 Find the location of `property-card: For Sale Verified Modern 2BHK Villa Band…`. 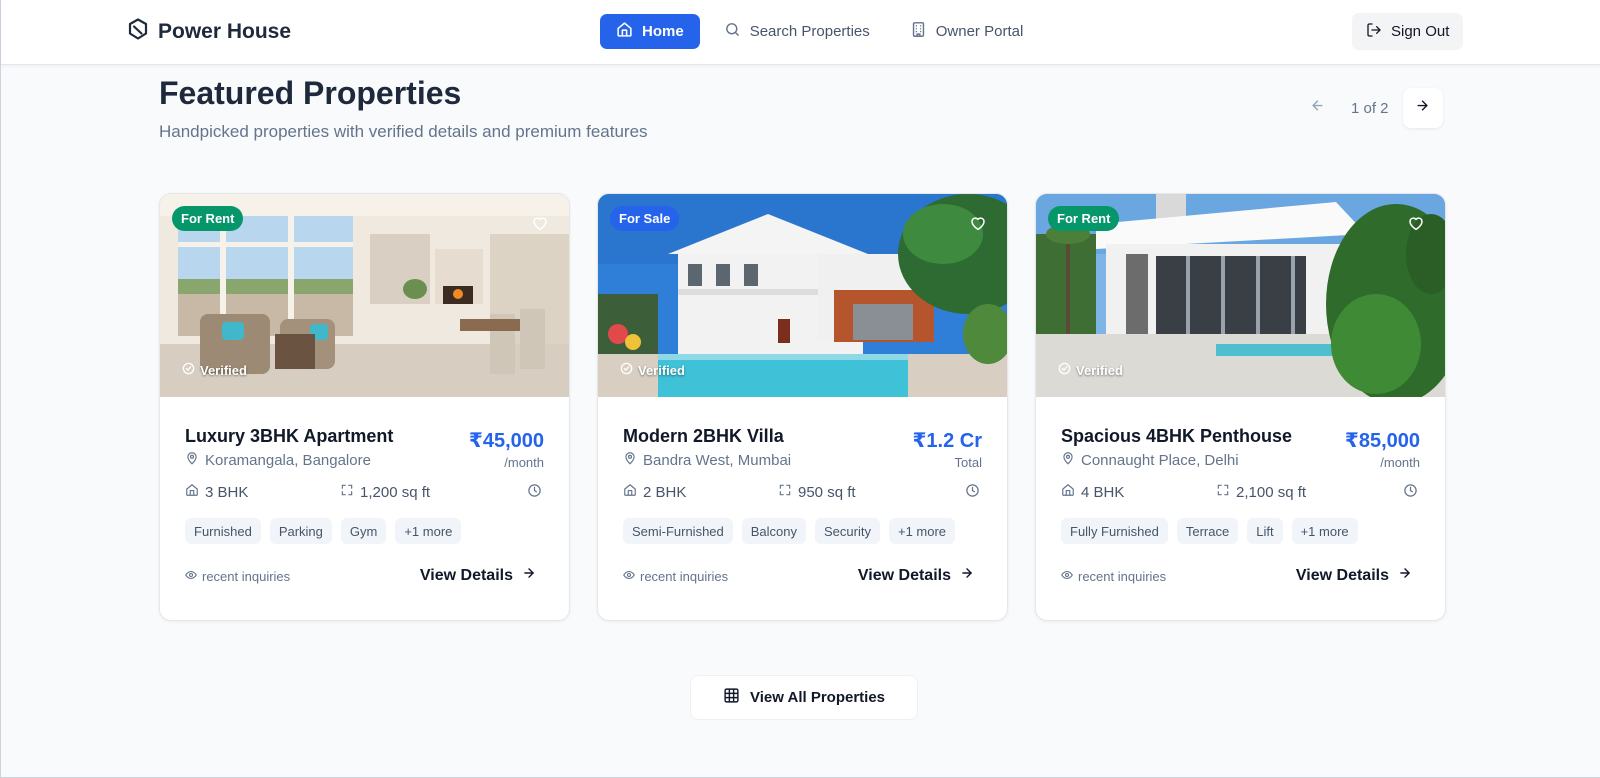

property-card: For Sale Verified Modern 2BHK Villa Band… is located at coordinates (802, 407).